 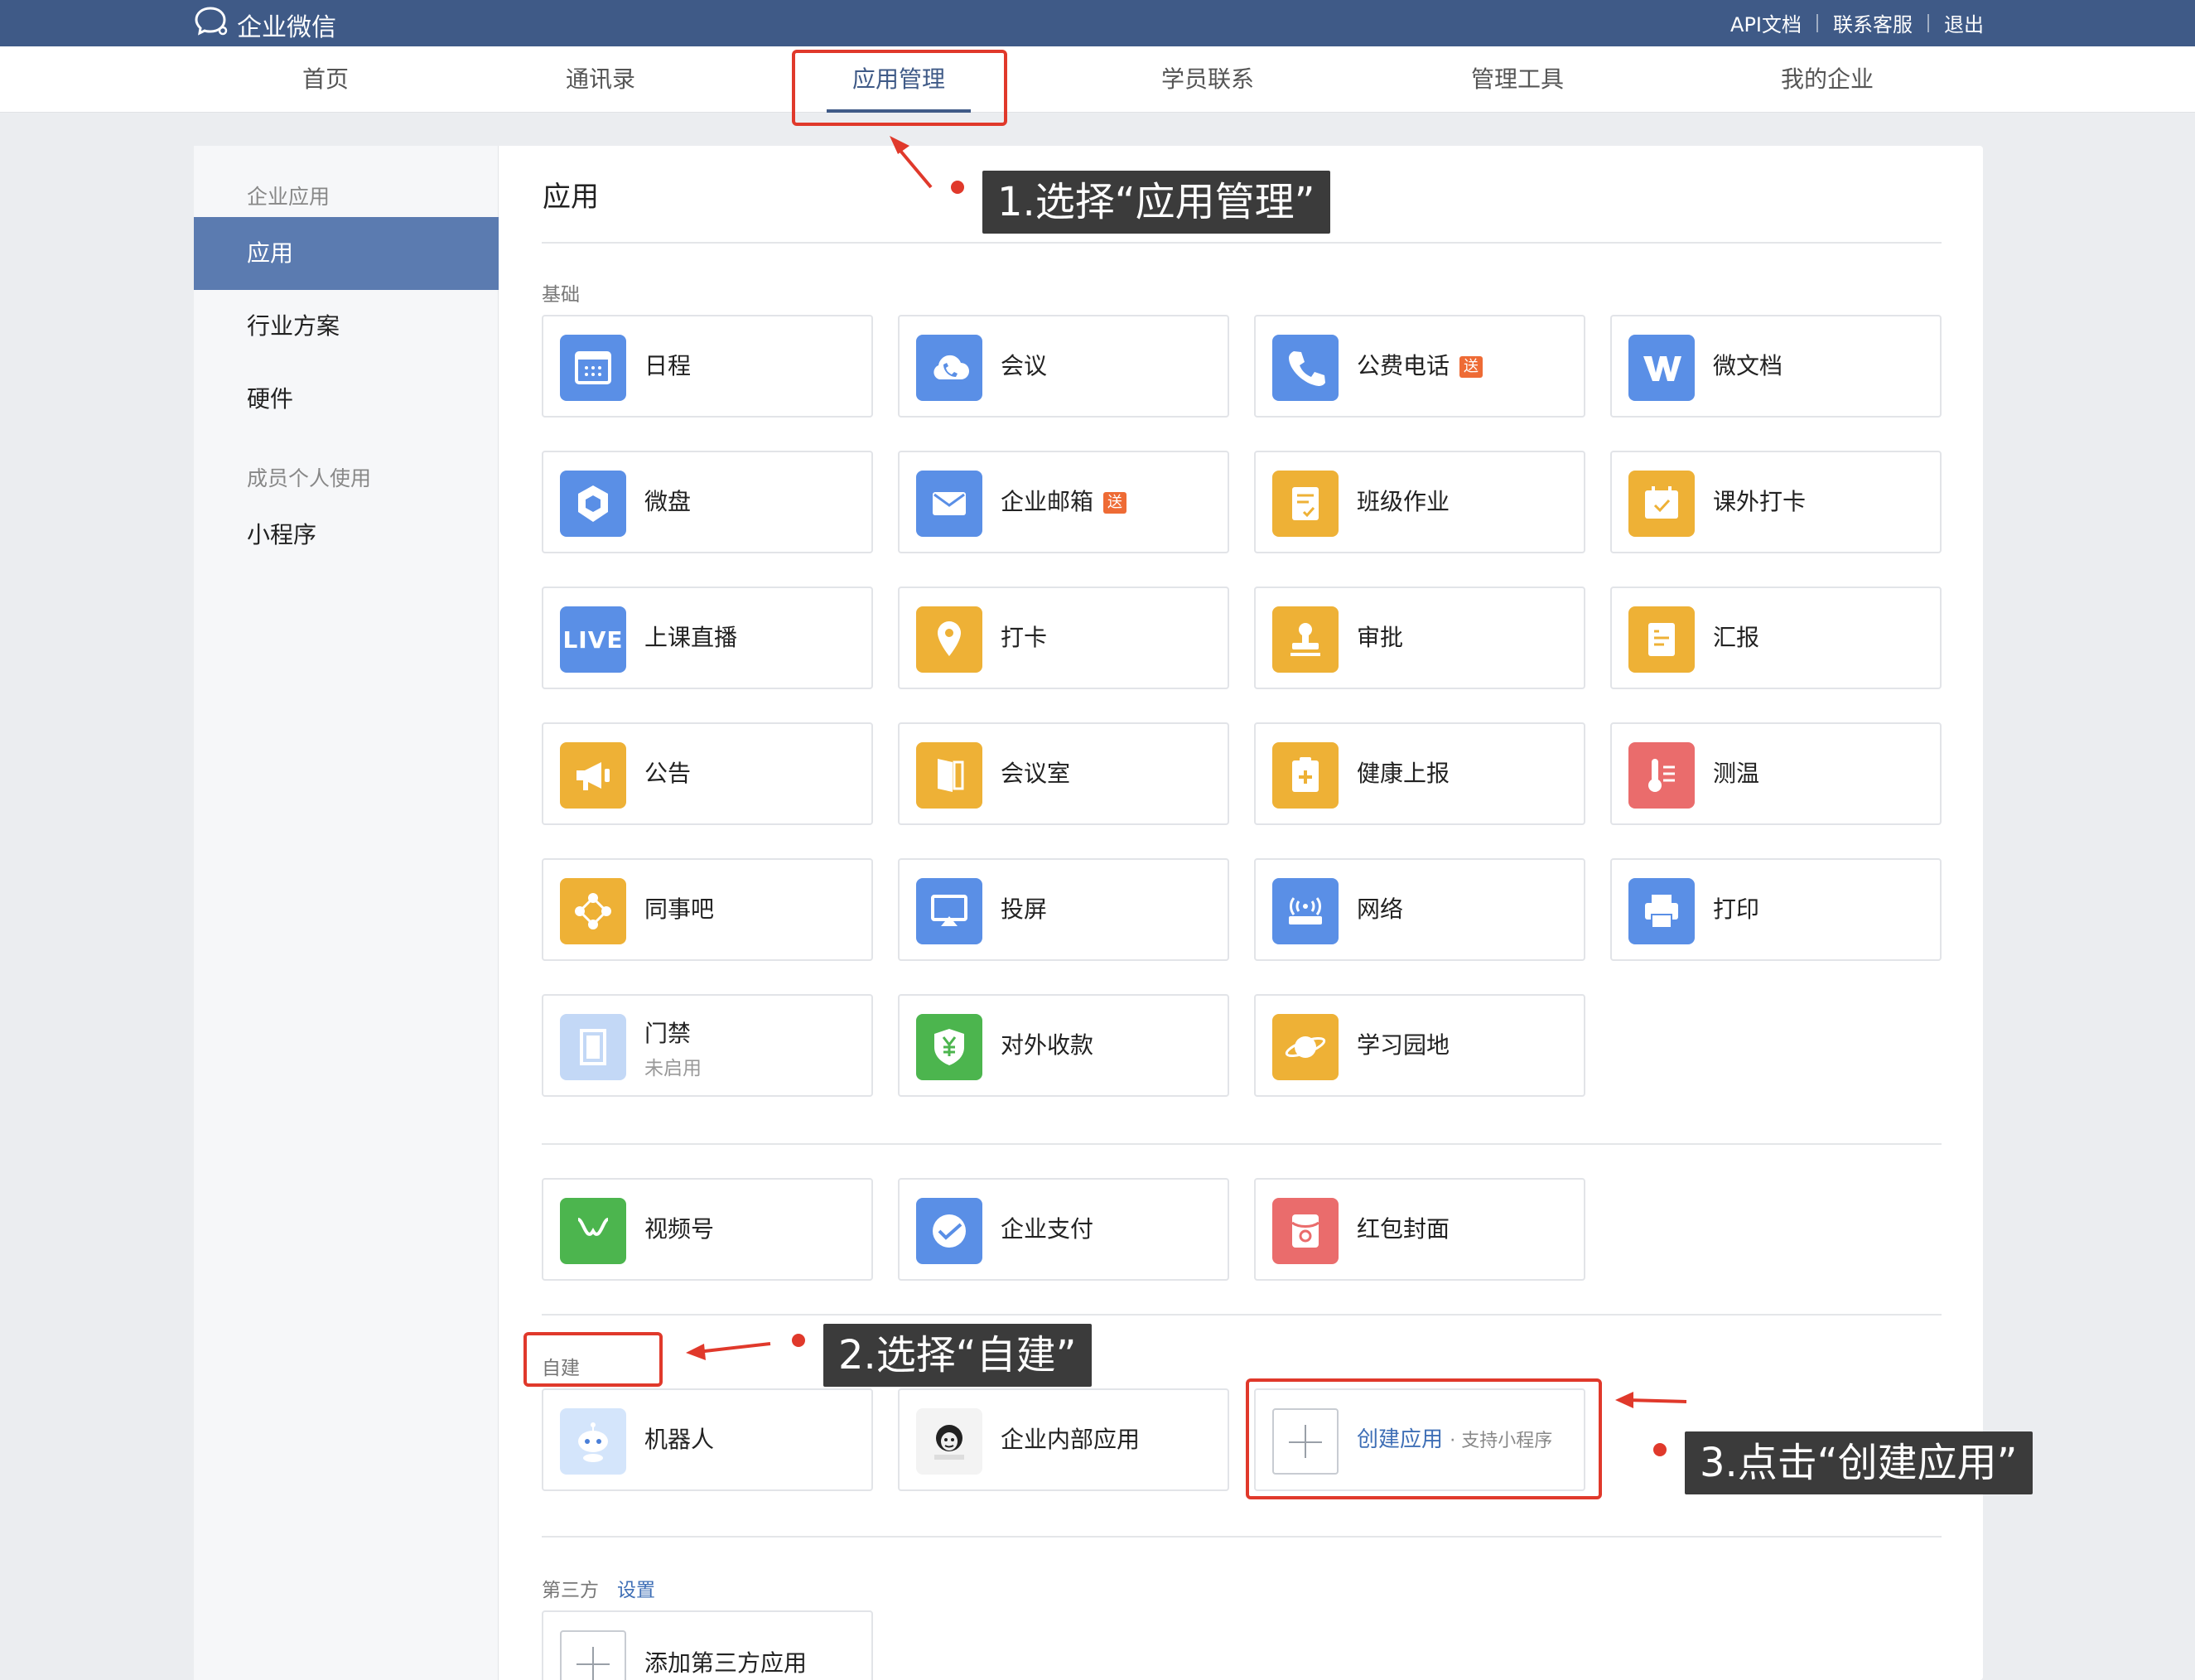 I want to click on app-name: 公费电话送, so click(x=1420, y=366).